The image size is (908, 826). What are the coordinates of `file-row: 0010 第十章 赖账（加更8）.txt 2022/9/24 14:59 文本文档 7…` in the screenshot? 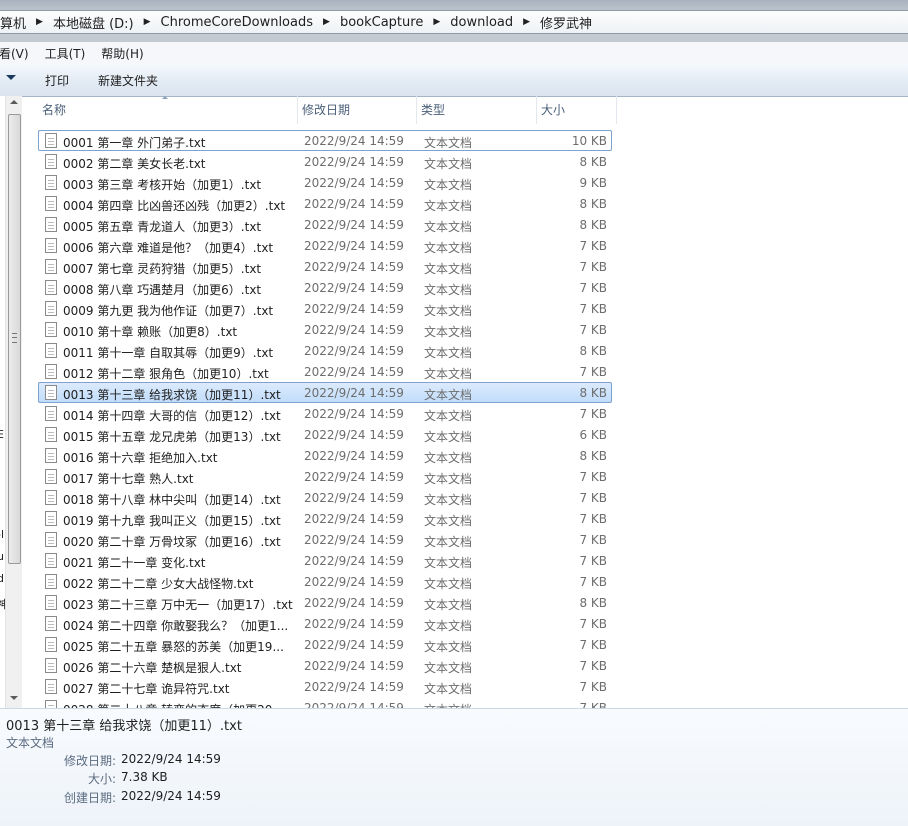 It's located at (325, 329).